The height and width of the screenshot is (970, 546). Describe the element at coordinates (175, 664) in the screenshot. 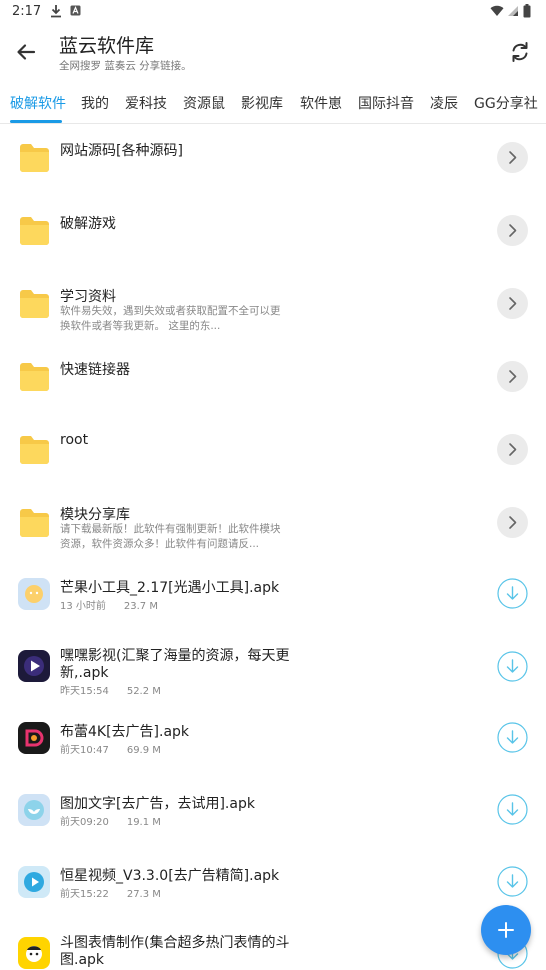

I see `file-name: 嘿嘿影视(汇聚了海量的资源，每天更新,.apk` at that location.